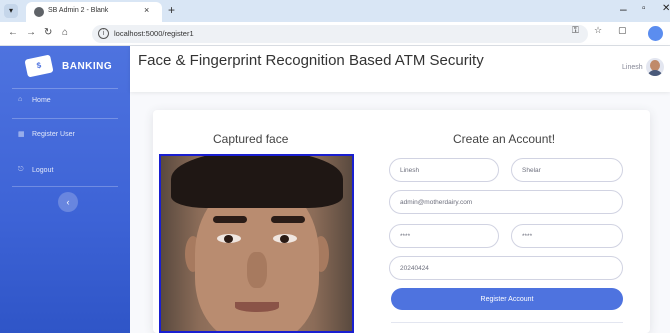  I want to click on avatar, so click(655, 67).